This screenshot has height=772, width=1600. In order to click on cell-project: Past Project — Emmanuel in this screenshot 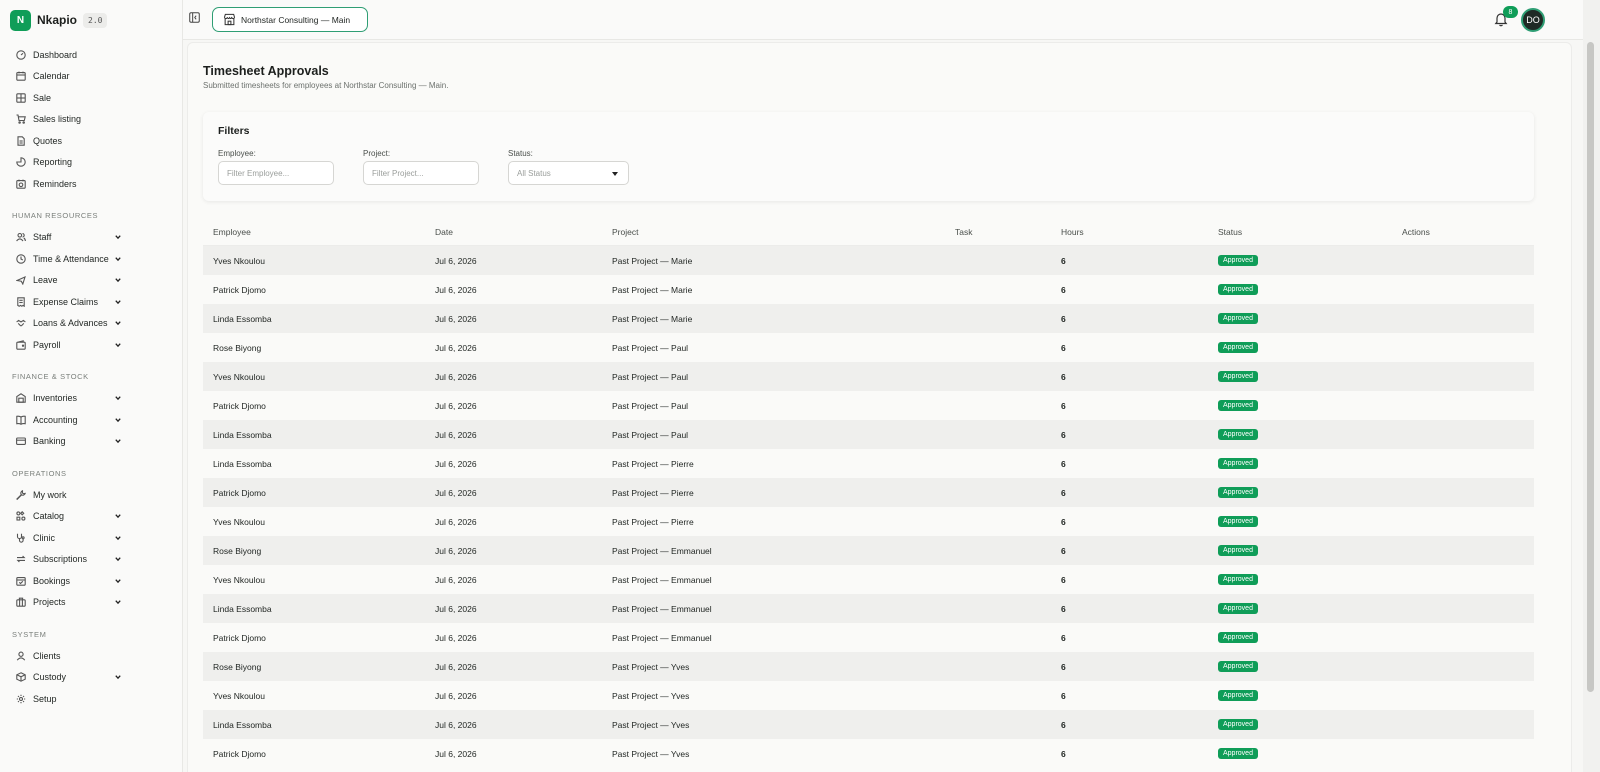, I will do `click(662, 550)`.